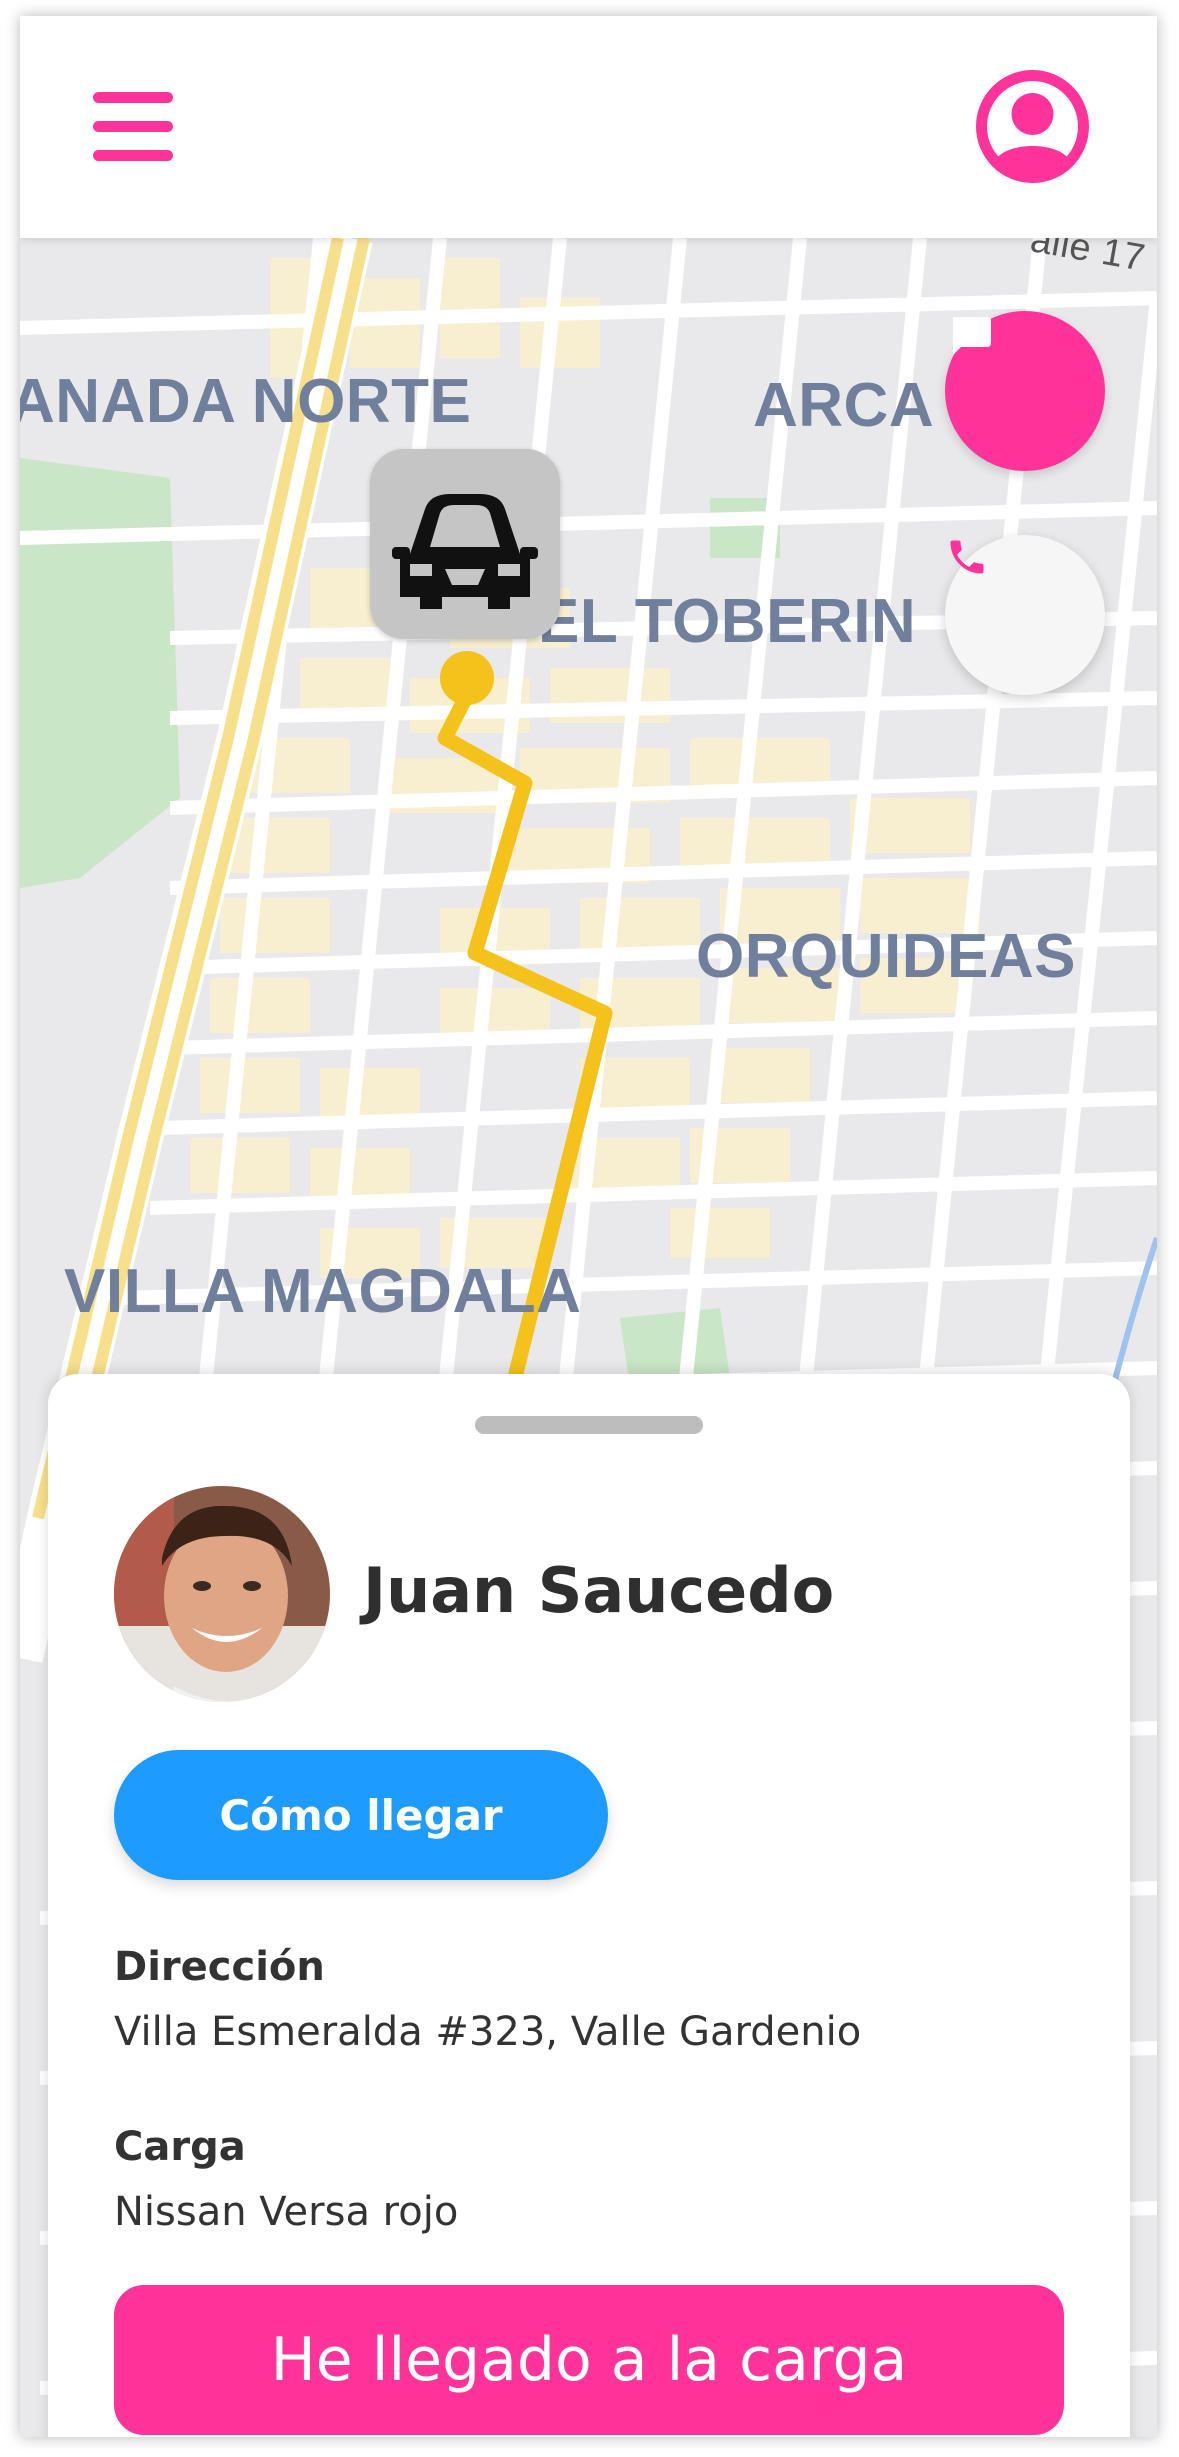  What do you see at coordinates (844, 405) in the screenshot?
I see `map-label-arca: ARCA` at bounding box center [844, 405].